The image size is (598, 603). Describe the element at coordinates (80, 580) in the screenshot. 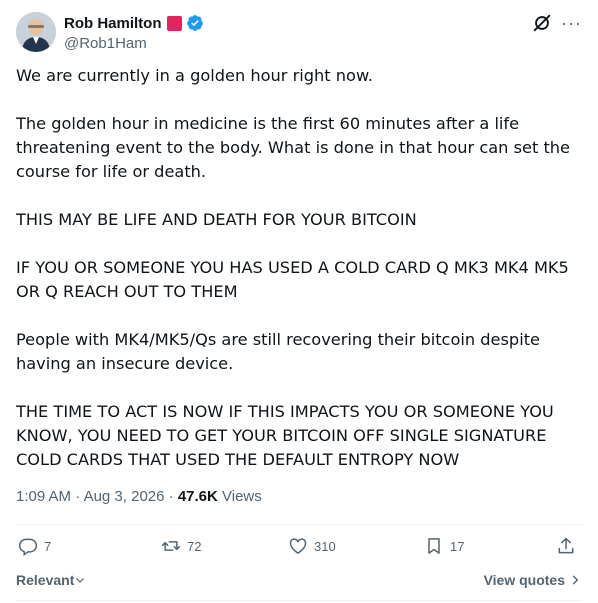

I see `chevron-down-icon` at that location.